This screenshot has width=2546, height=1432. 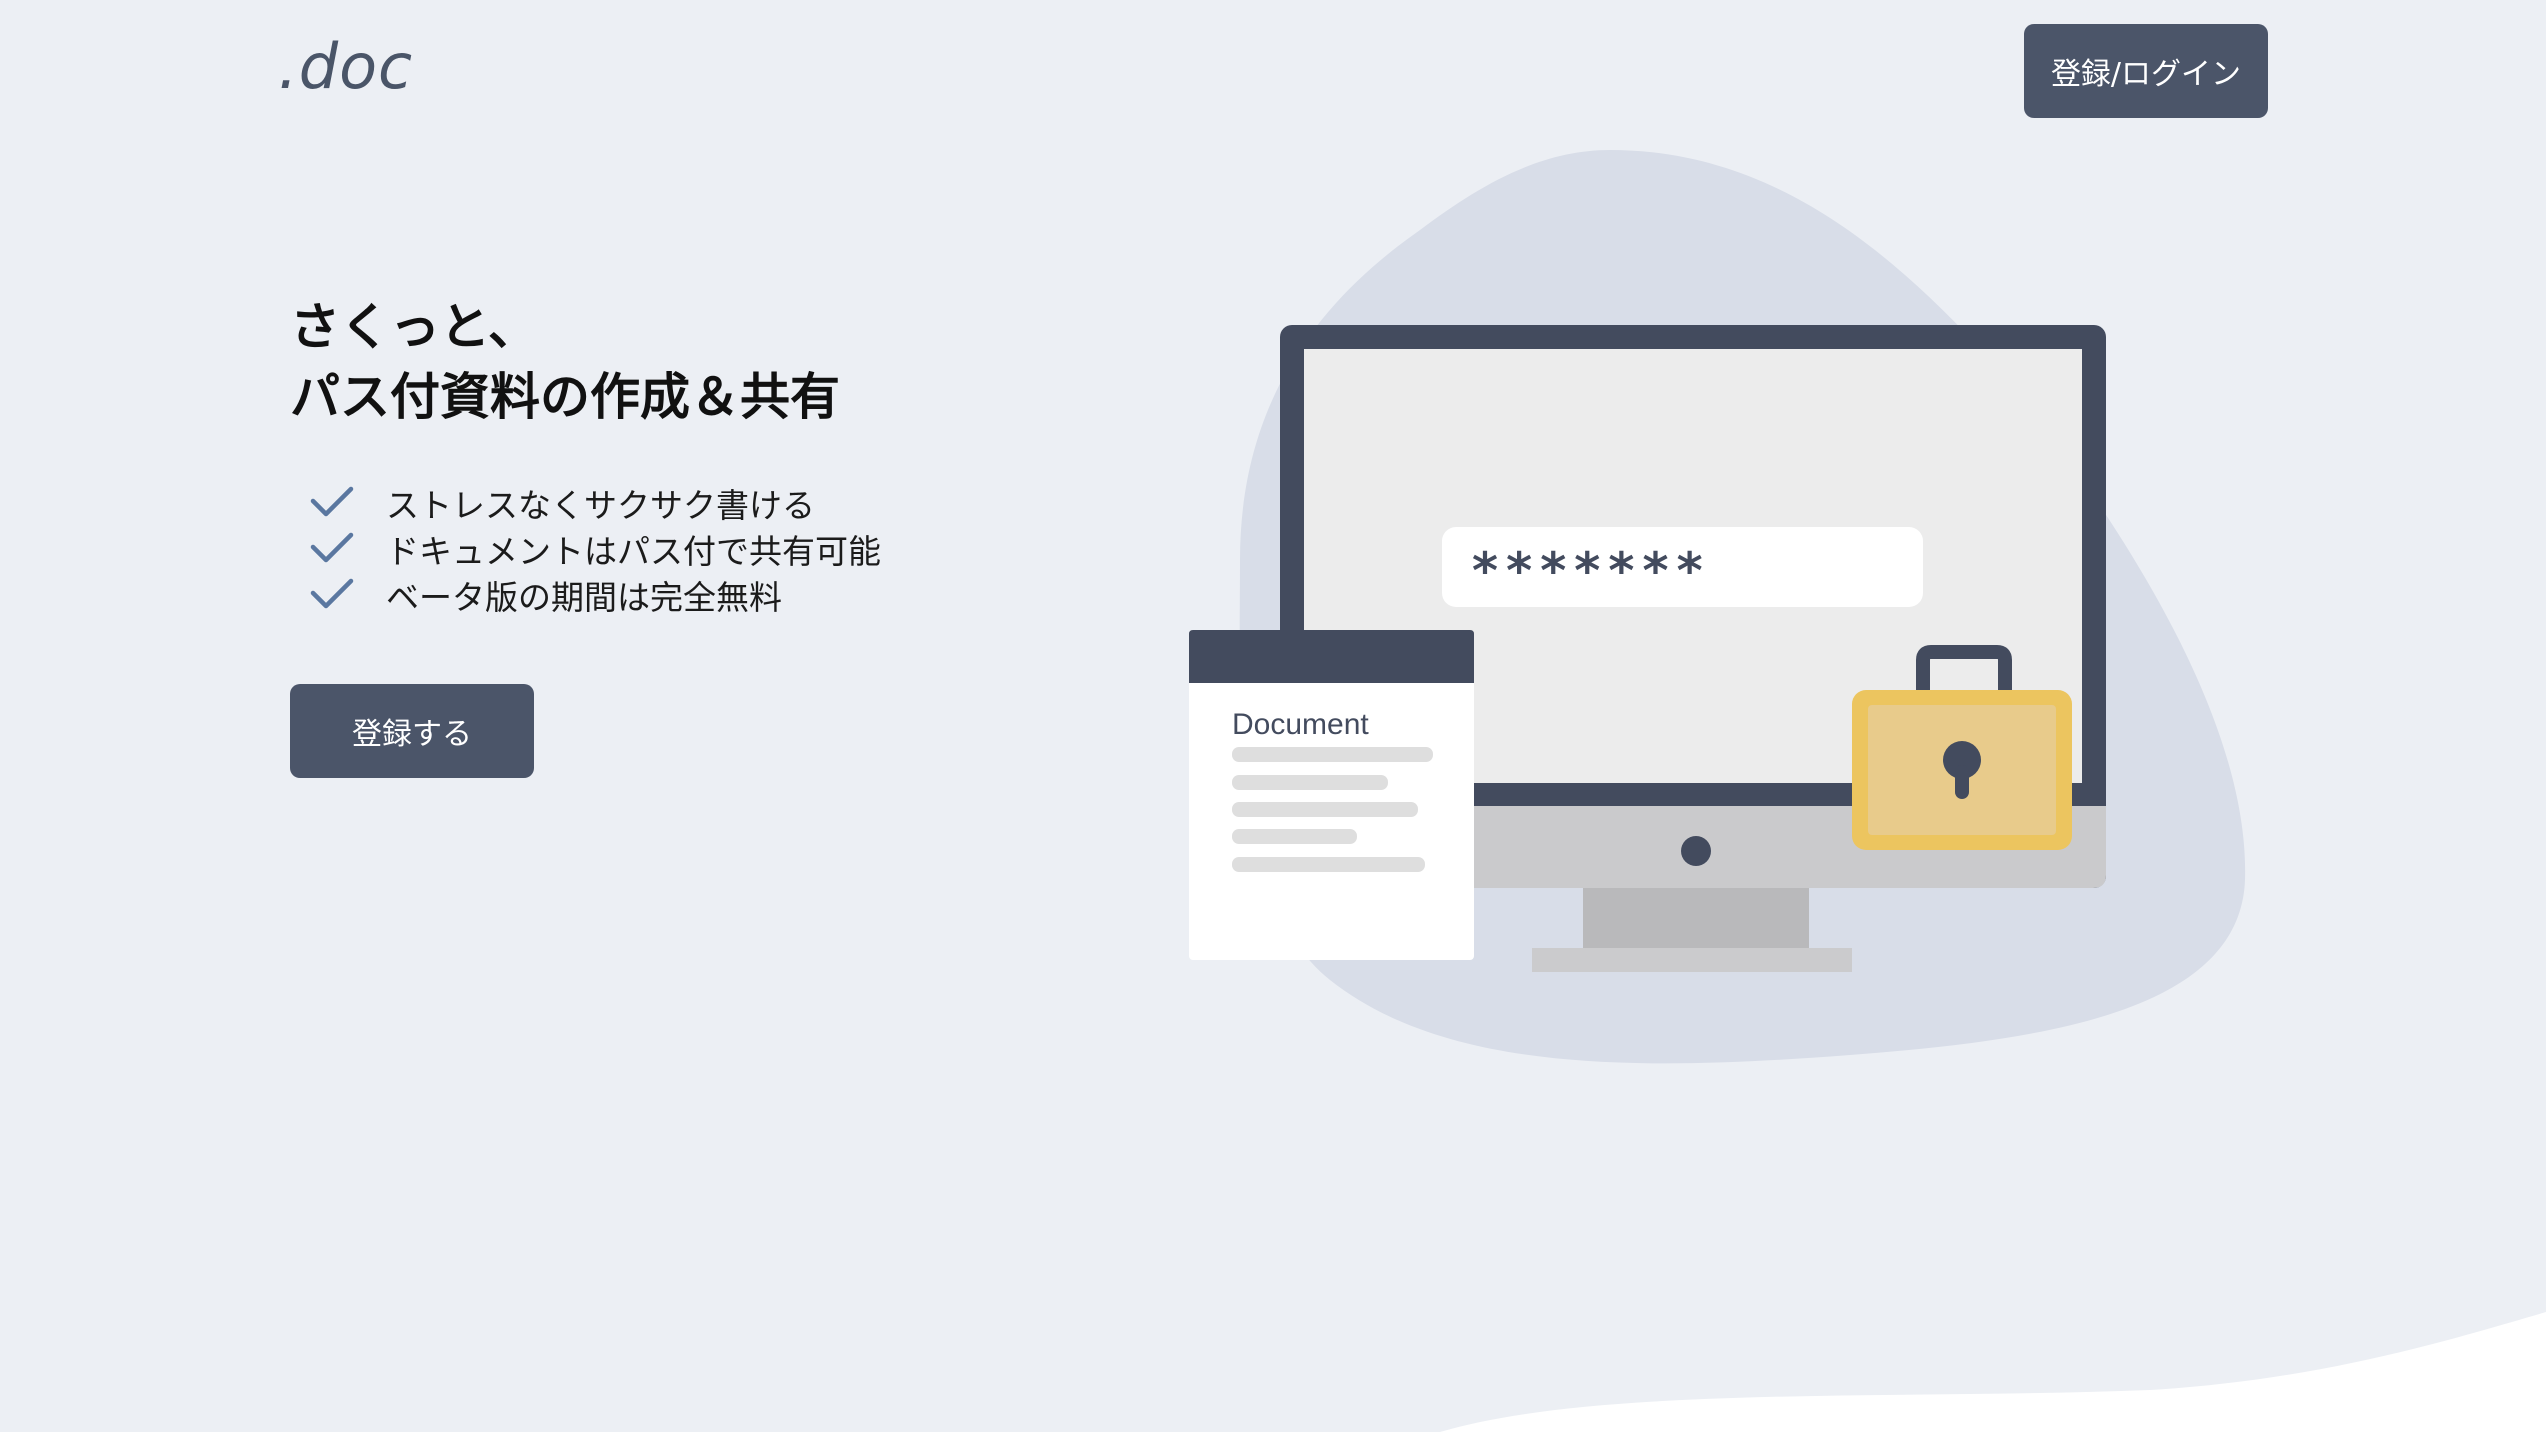 What do you see at coordinates (1696, 851) in the screenshot?
I see `power-indicator` at bounding box center [1696, 851].